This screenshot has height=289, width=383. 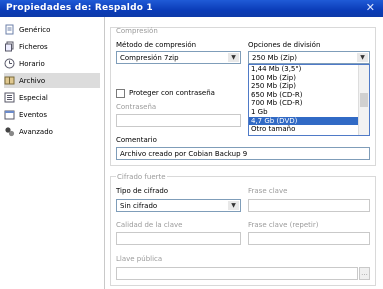 I want to click on password-field, so click(x=178, y=120).